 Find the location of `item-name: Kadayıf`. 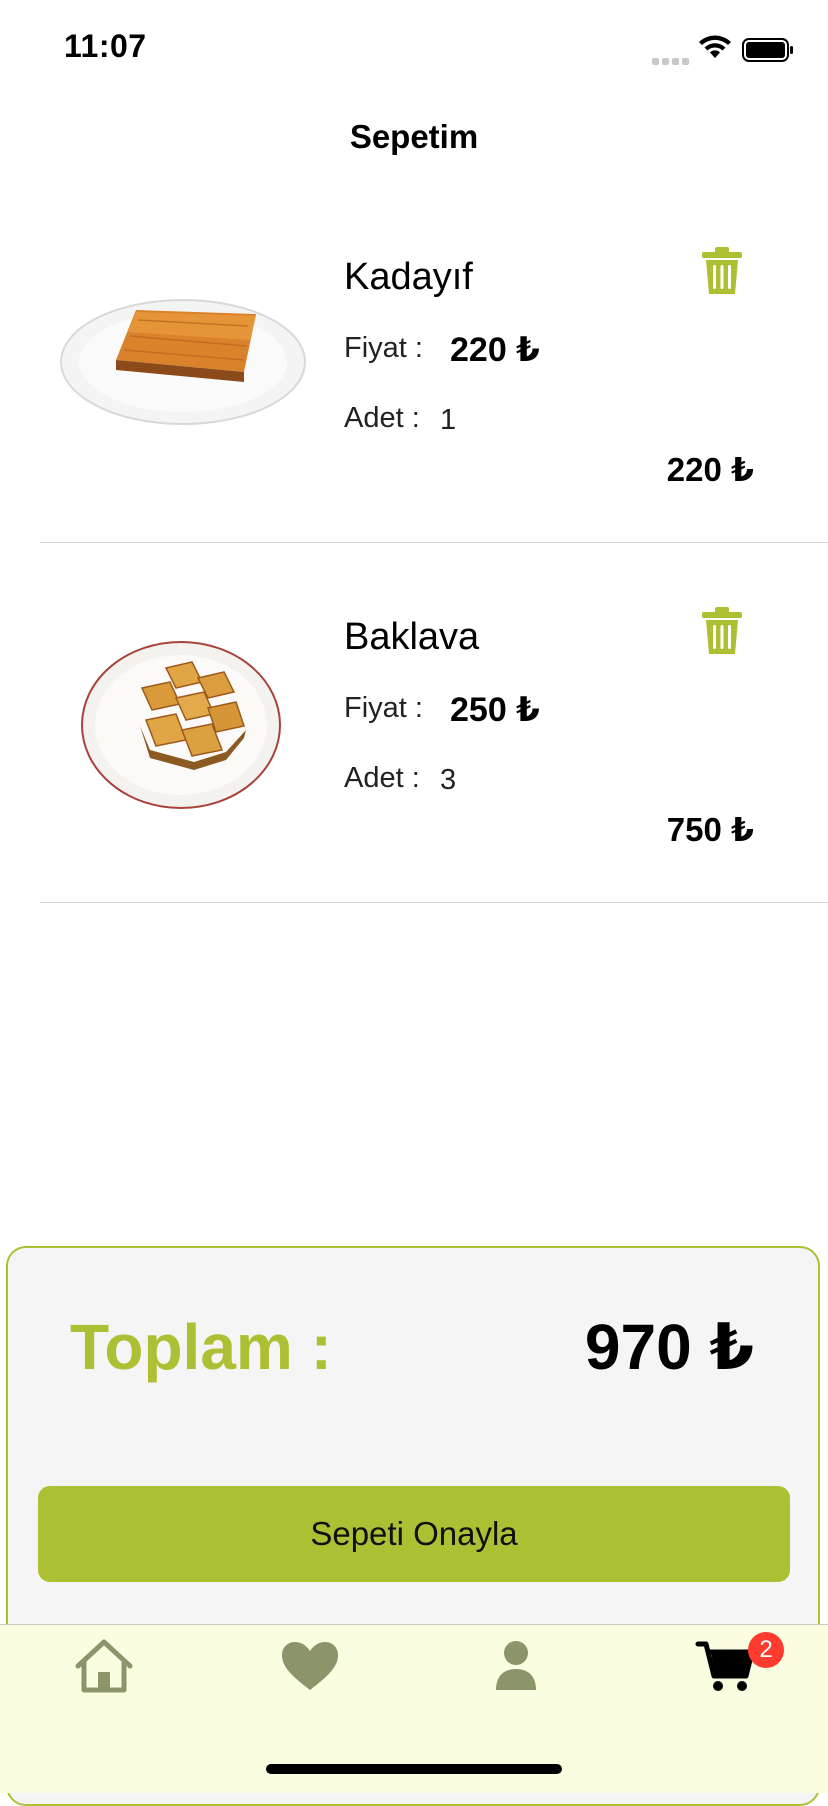

item-name: Kadayıf is located at coordinates (408, 277).